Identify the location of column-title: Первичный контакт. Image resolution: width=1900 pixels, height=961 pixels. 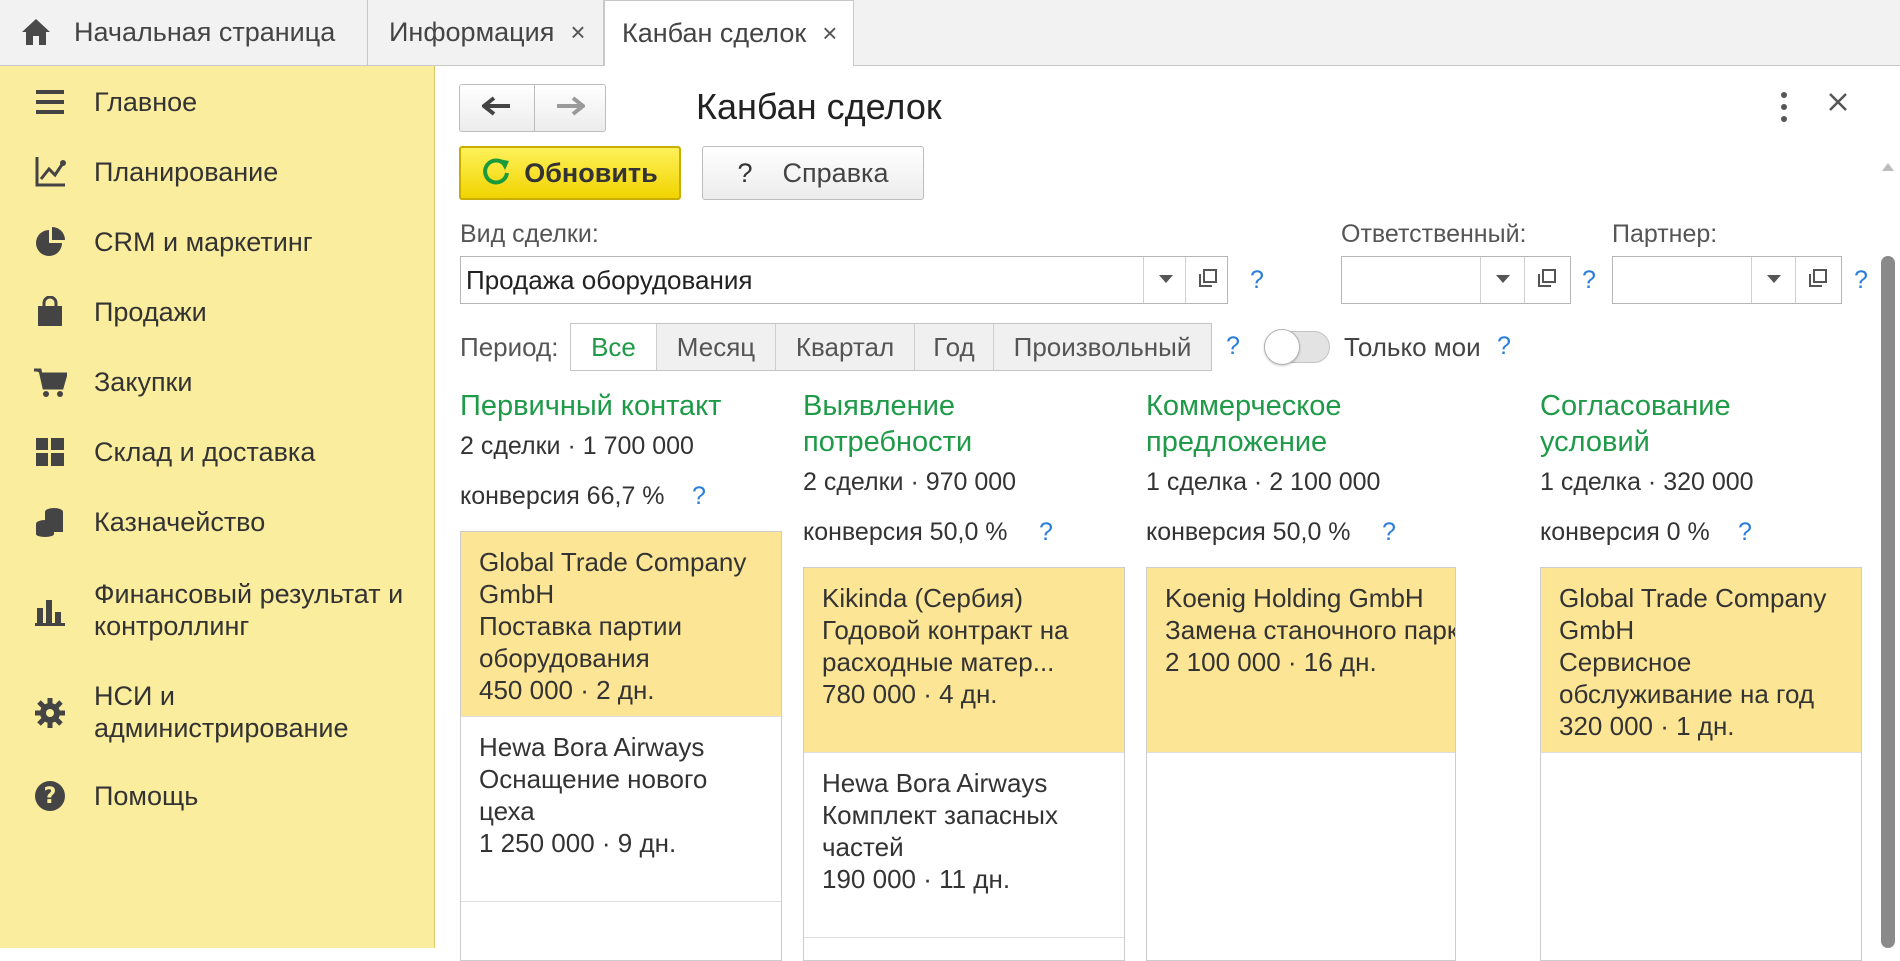
(591, 406).